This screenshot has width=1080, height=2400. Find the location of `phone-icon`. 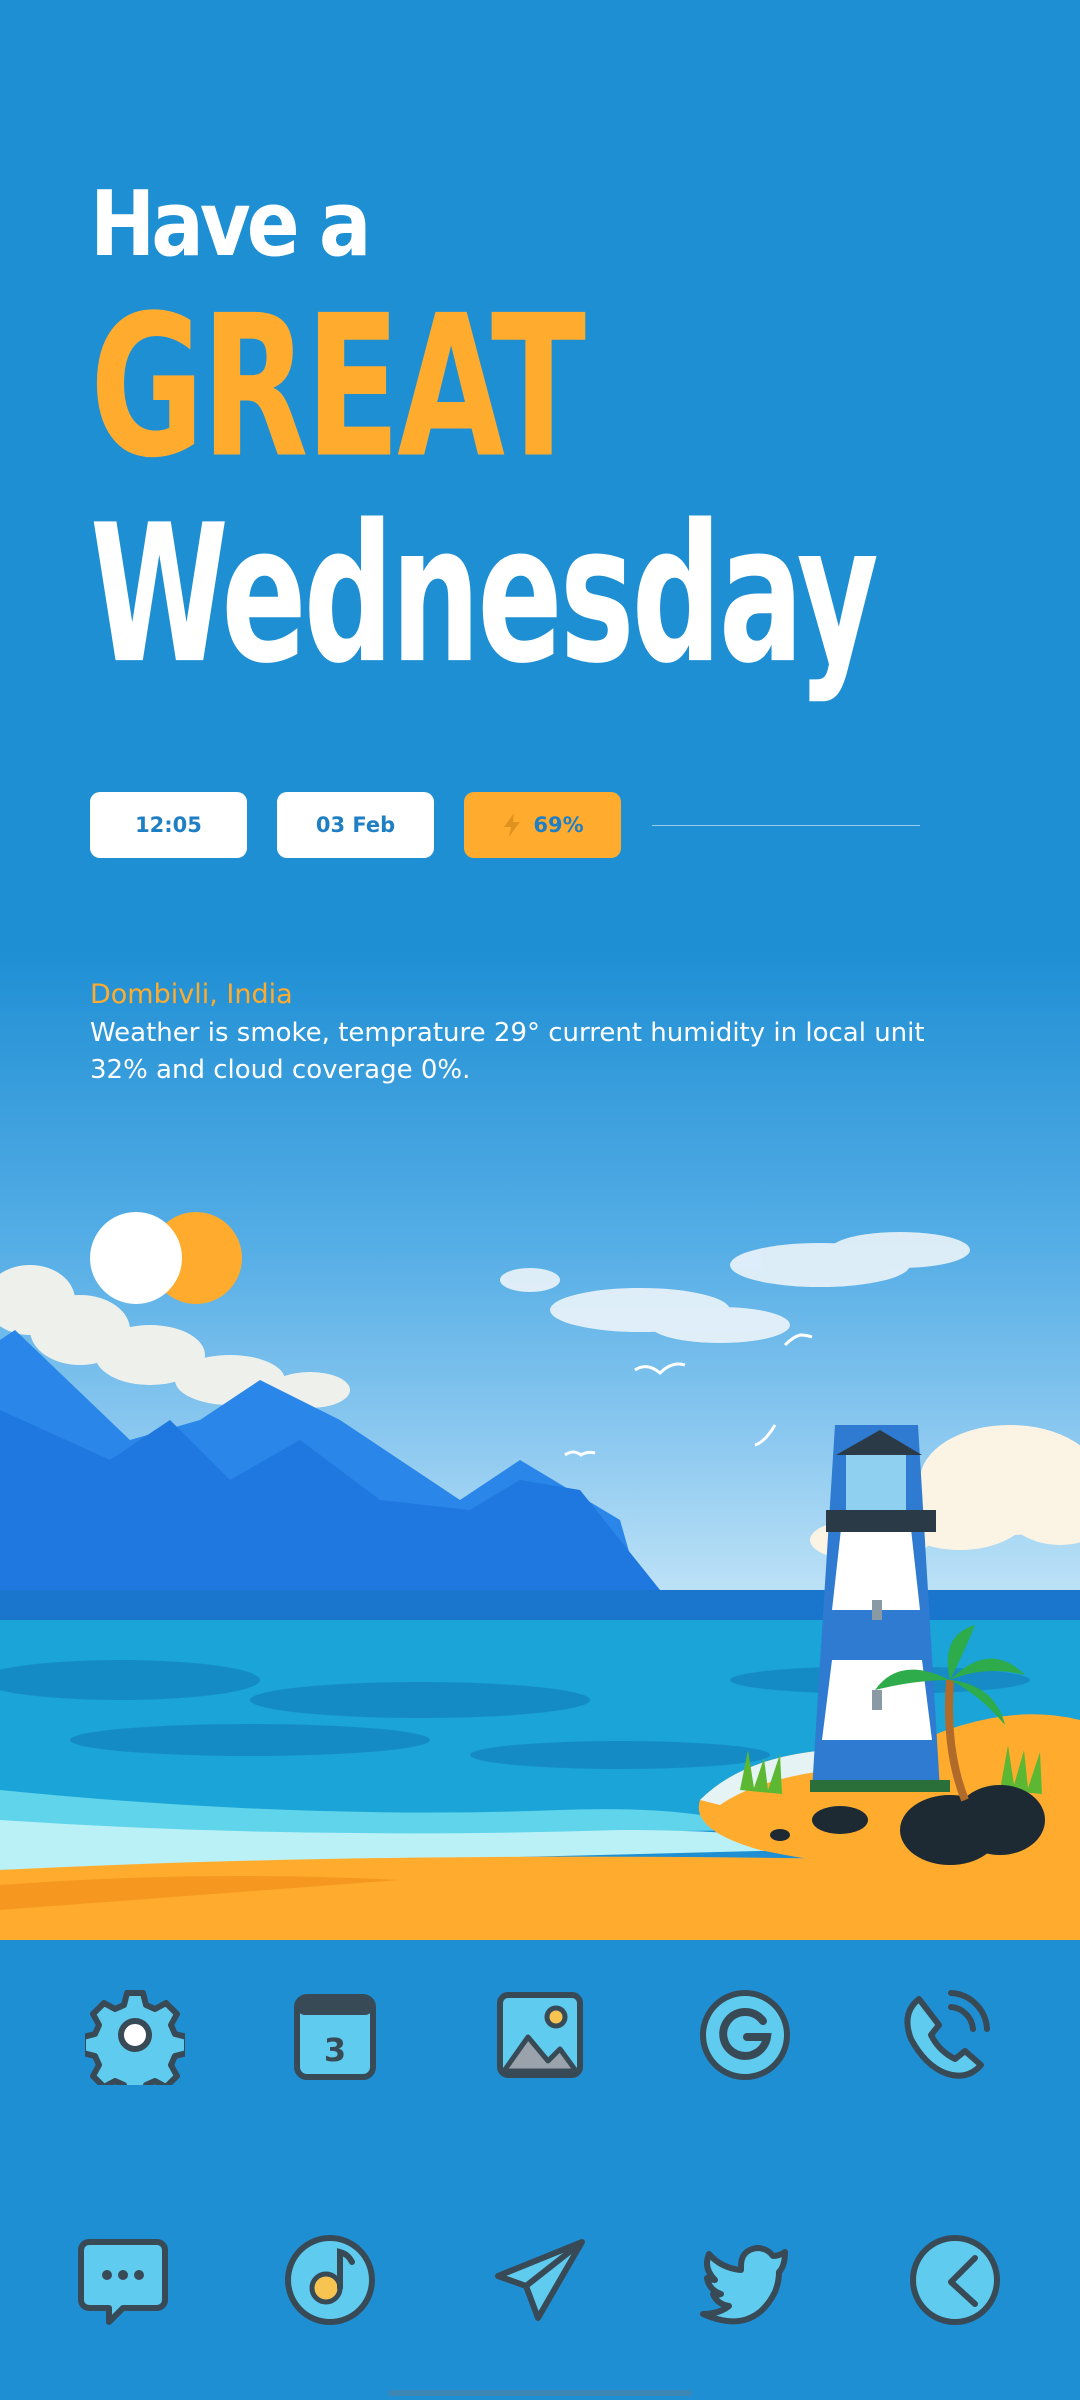

phone-icon is located at coordinates (947, 2034).